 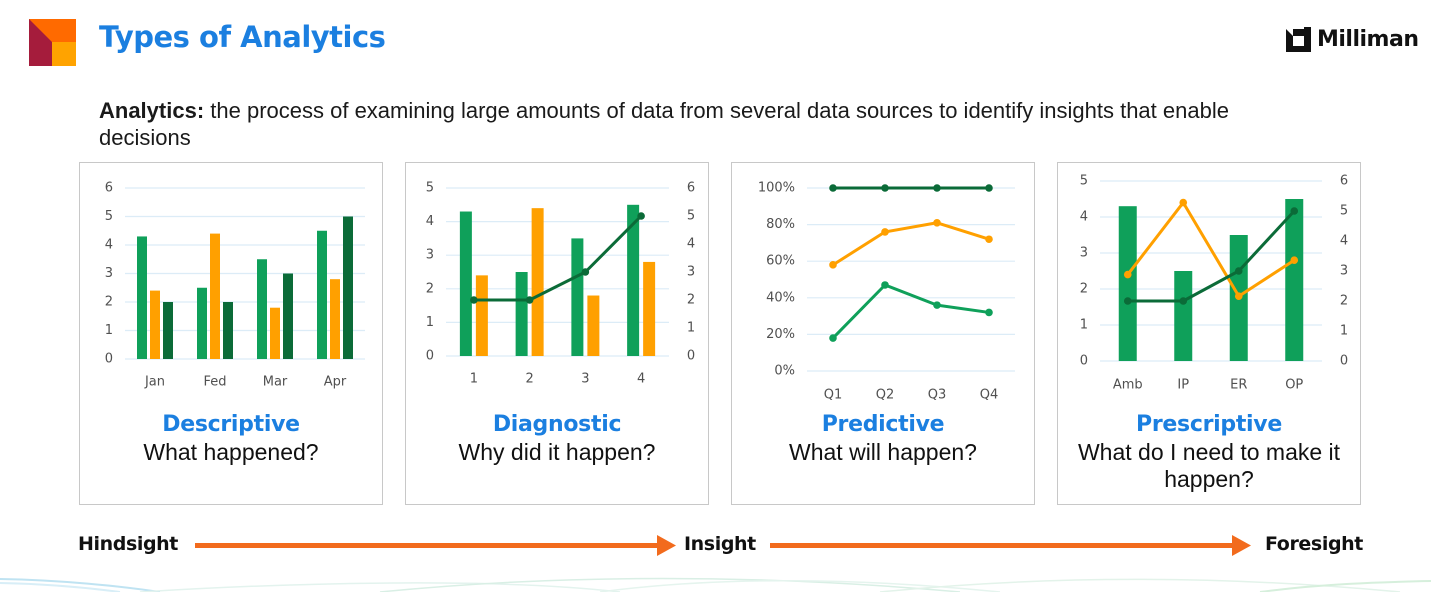 What do you see at coordinates (430, 288) in the screenshot?
I see `y-tick-label: 2` at bounding box center [430, 288].